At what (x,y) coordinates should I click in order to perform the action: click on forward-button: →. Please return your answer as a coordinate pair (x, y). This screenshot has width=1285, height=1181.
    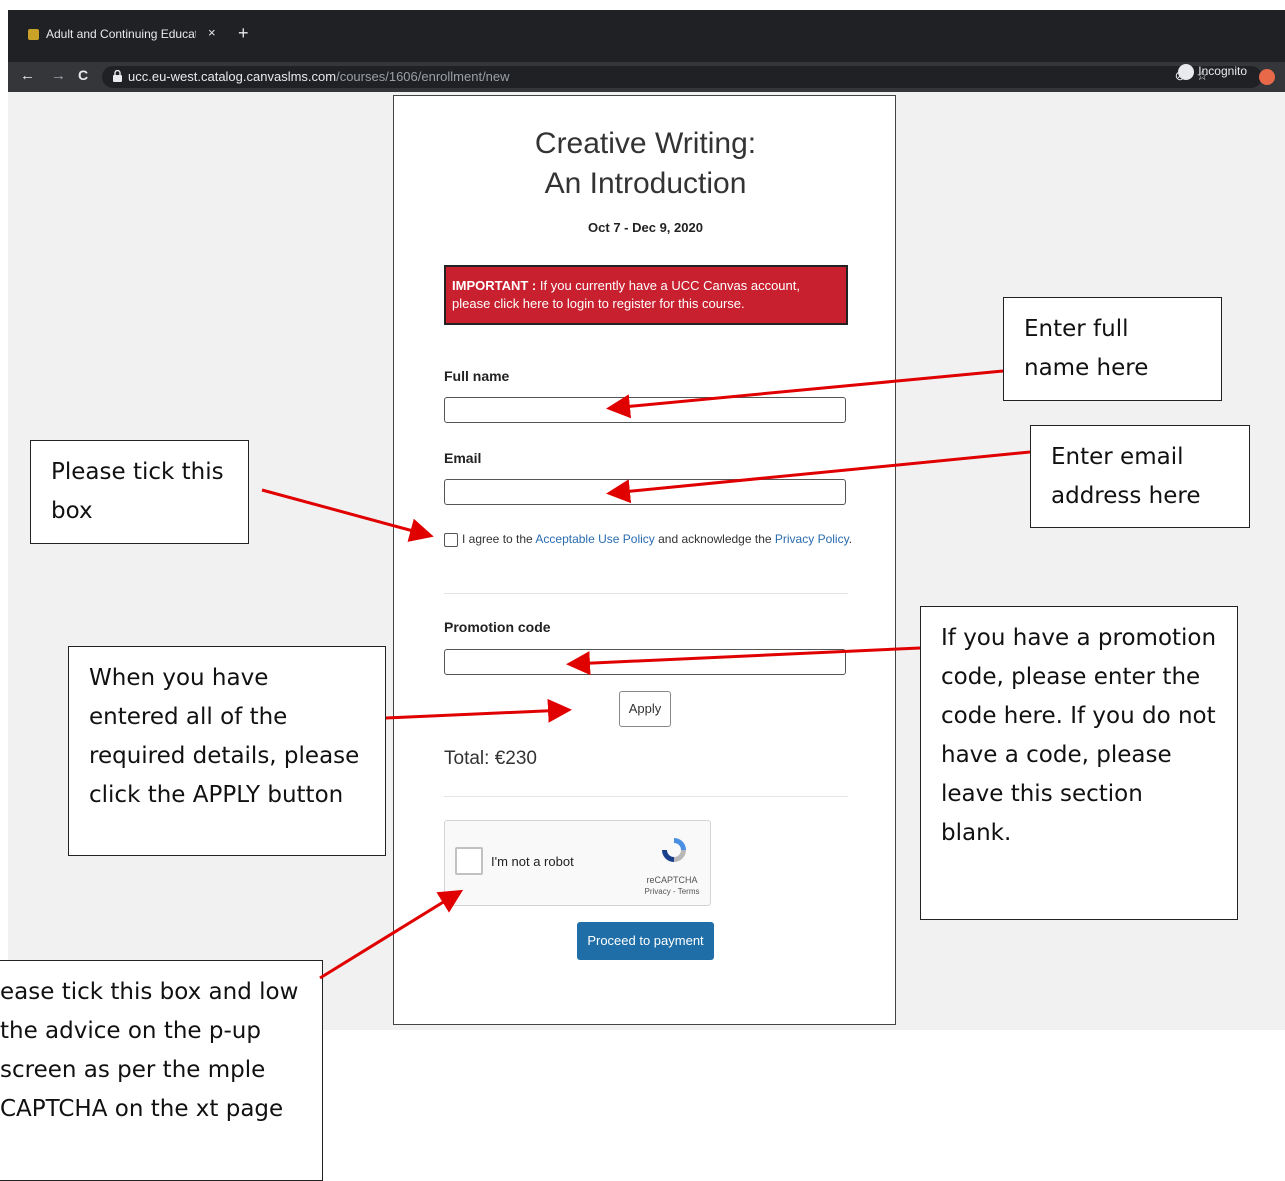
    Looking at the image, I should click on (58, 75).